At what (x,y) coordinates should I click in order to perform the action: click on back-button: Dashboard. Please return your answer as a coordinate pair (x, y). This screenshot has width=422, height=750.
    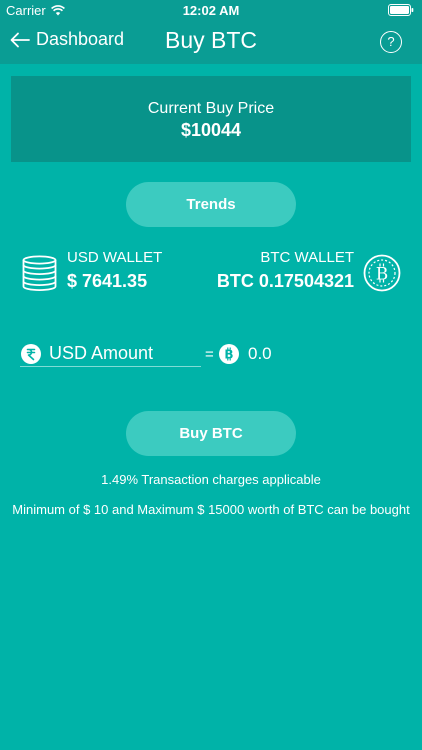
    Looking at the image, I should click on (67, 39).